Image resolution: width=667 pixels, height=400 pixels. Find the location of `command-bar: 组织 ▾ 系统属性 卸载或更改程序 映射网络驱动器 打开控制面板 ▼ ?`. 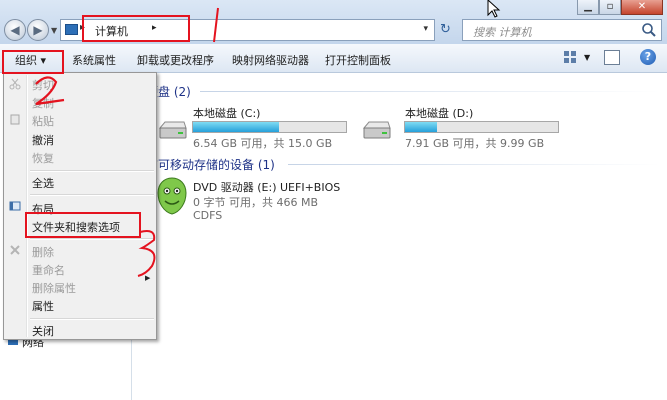

command-bar: 组织 ▾ 系统属性 卸载或更改程序 映射网络驱动器 打开控制面板 ▼ ? is located at coordinates (333, 58).